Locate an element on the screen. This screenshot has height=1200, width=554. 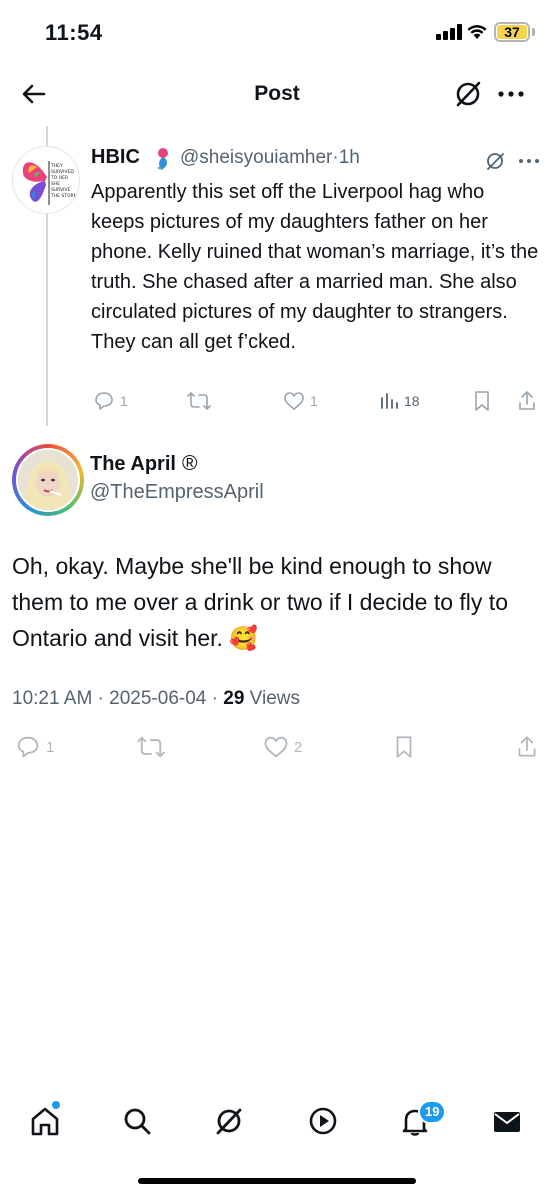
like-count: 1 is located at coordinates (314, 401).